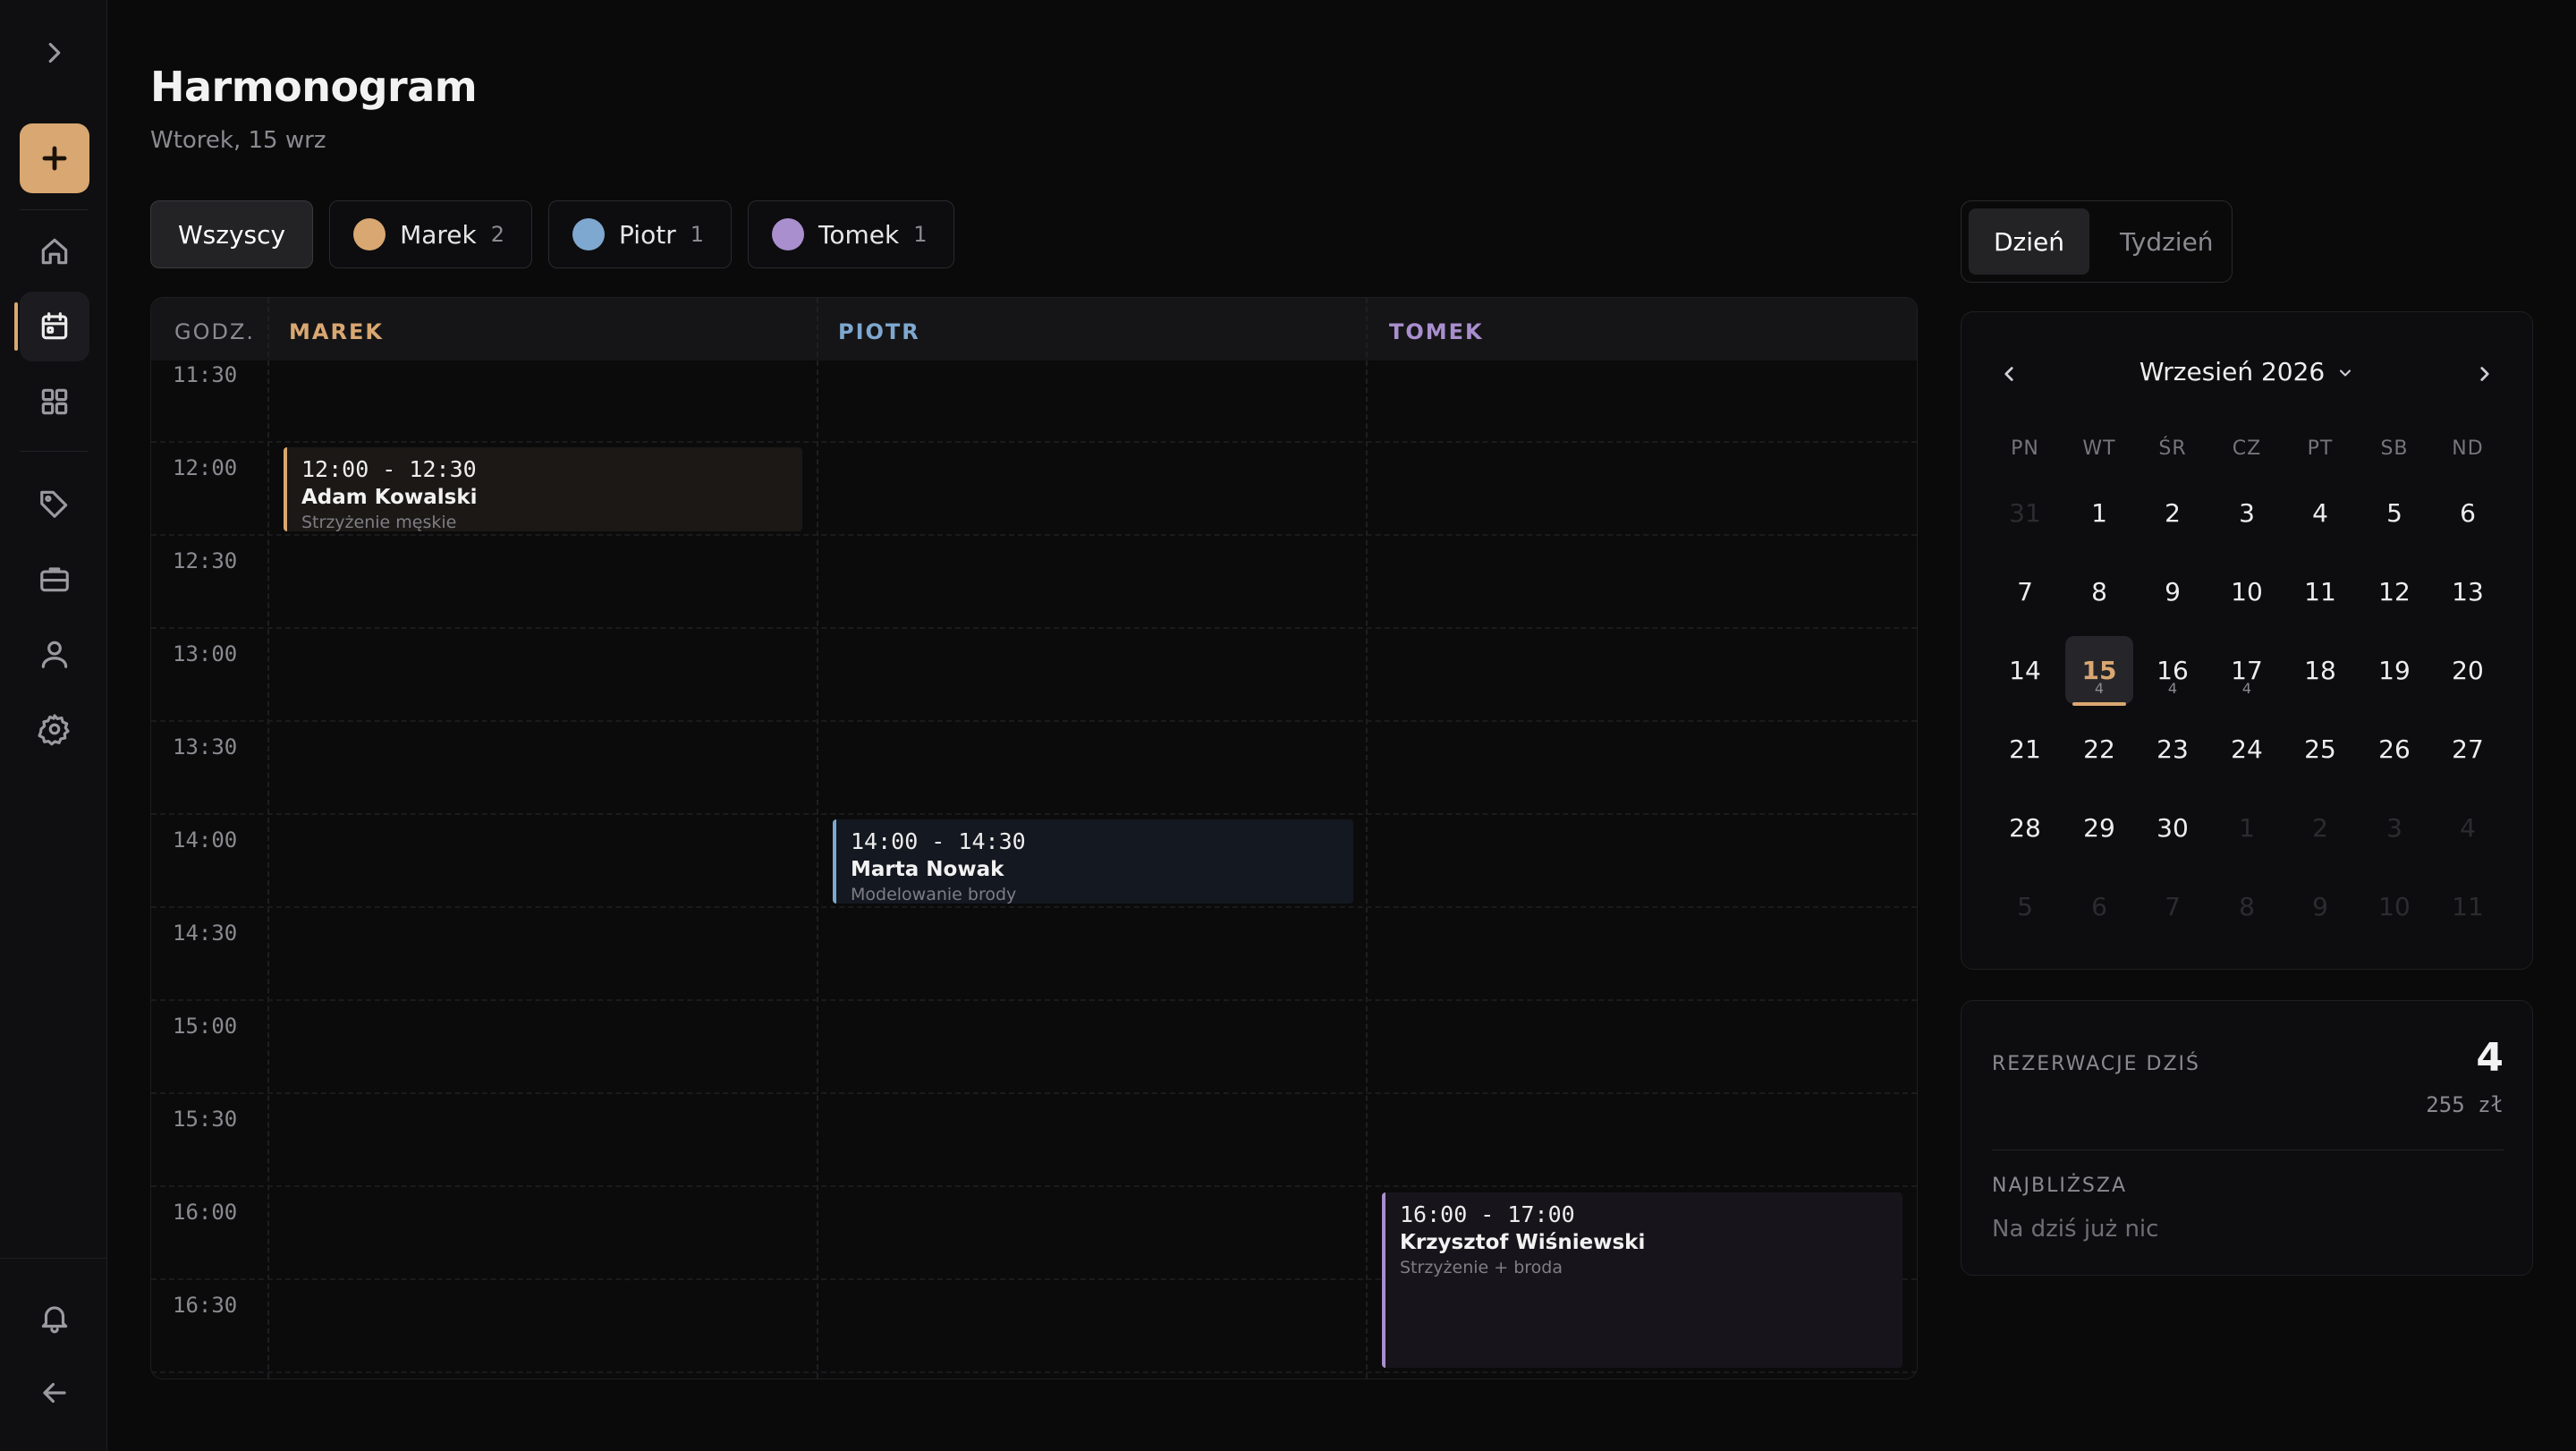 Image resolution: width=2576 pixels, height=1451 pixels. What do you see at coordinates (205, 746) in the screenshot?
I see `time-label: 13:30` at bounding box center [205, 746].